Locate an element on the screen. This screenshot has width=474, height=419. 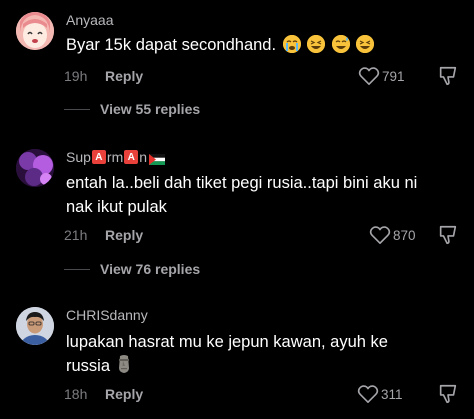
view-replies-button: View 76 replies is located at coordinates (132, 269).